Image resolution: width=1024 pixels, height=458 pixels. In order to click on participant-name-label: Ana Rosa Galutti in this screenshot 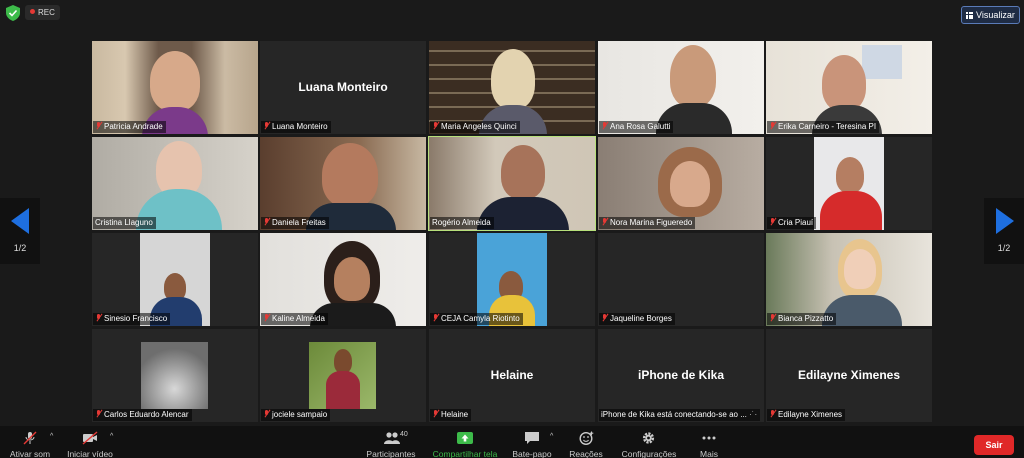, I will do `click(636, 127)`.